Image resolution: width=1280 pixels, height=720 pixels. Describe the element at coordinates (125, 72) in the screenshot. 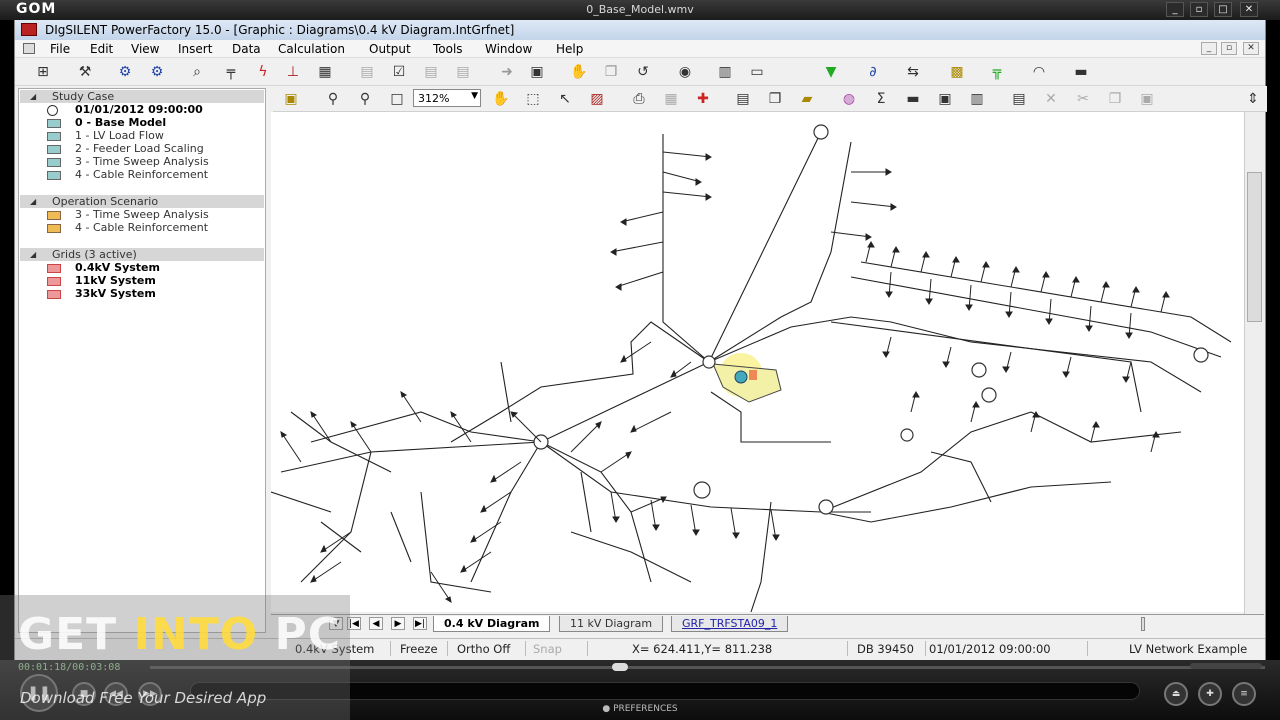

I see `load-flow-icon: ⚙` at that location.